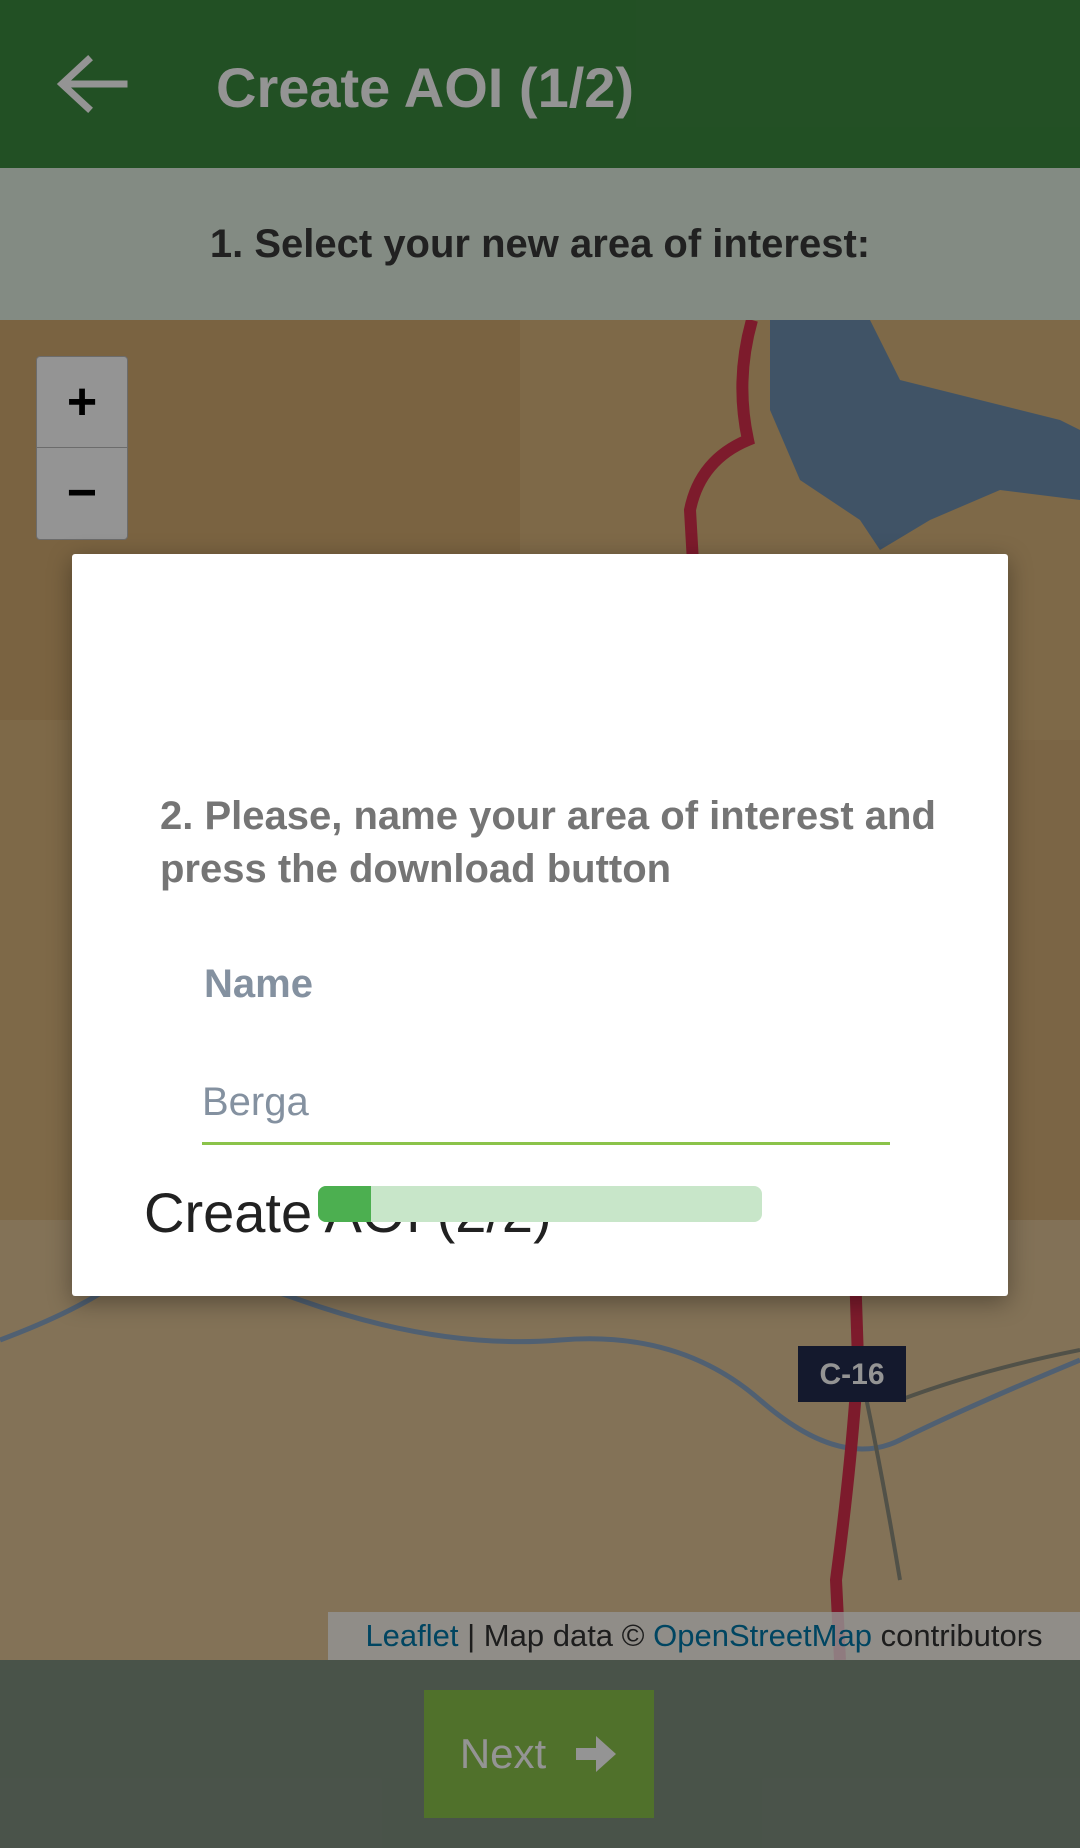 This screenshot has width=1080, height=1848. Describe the element at coordinates (546, 1103) in the screenshot. I see `name-input` at that location.